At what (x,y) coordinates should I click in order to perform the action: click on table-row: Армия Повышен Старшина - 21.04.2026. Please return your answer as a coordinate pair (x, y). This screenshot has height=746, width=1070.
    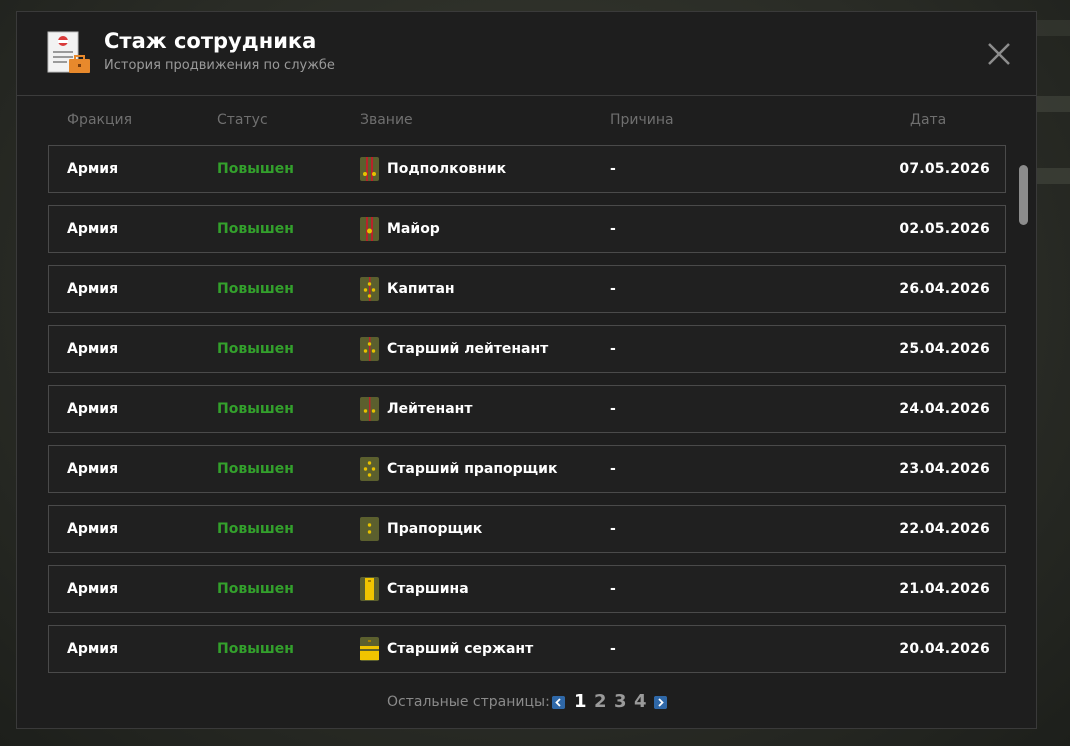
    Looking at the image, I should click on (527, 589).